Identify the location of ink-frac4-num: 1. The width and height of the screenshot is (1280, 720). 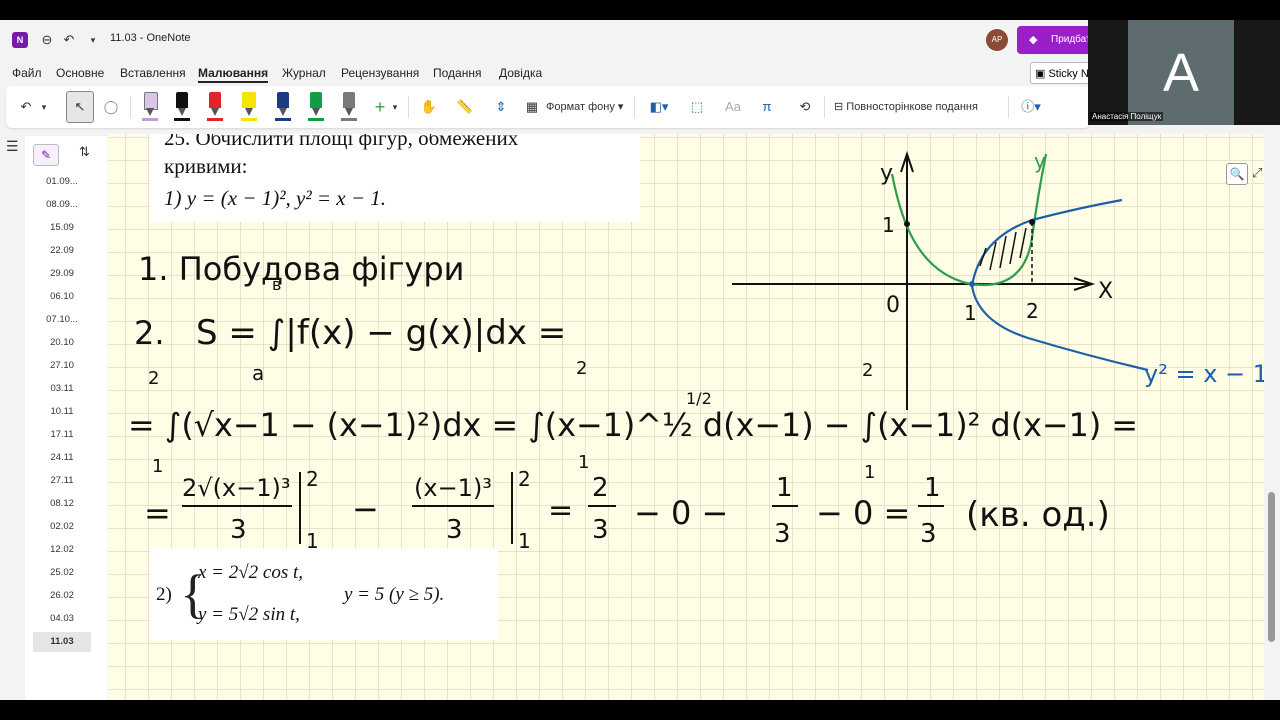
(784, 488).